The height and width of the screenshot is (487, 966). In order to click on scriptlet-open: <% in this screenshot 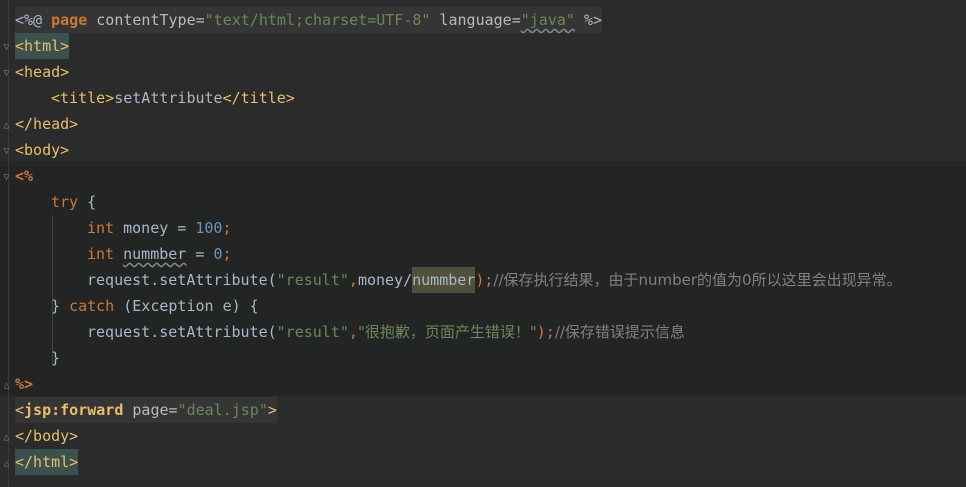, I will do `click(24, 176)`.